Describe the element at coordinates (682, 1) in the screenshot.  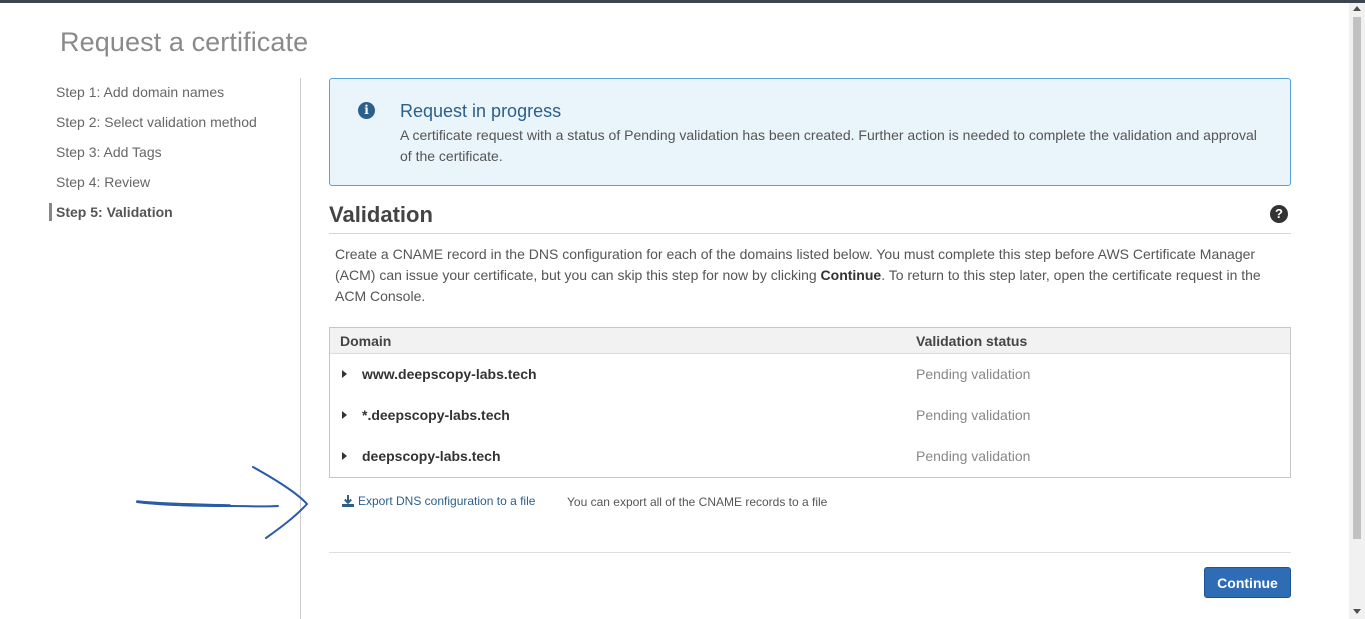
I see `top-bar` at that location.